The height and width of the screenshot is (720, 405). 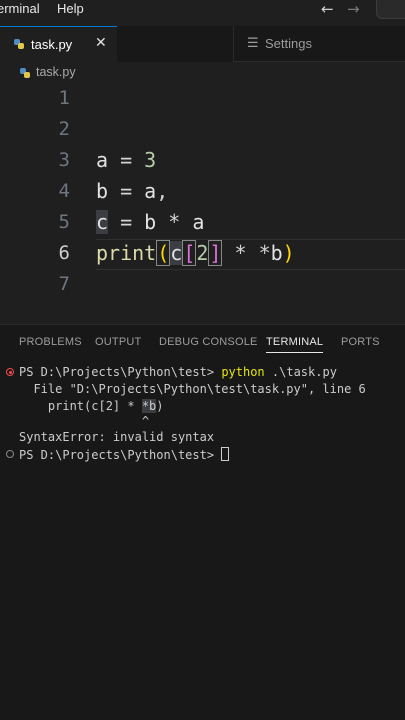 I want to click on line-number: 6, so click(x=64, y=253).